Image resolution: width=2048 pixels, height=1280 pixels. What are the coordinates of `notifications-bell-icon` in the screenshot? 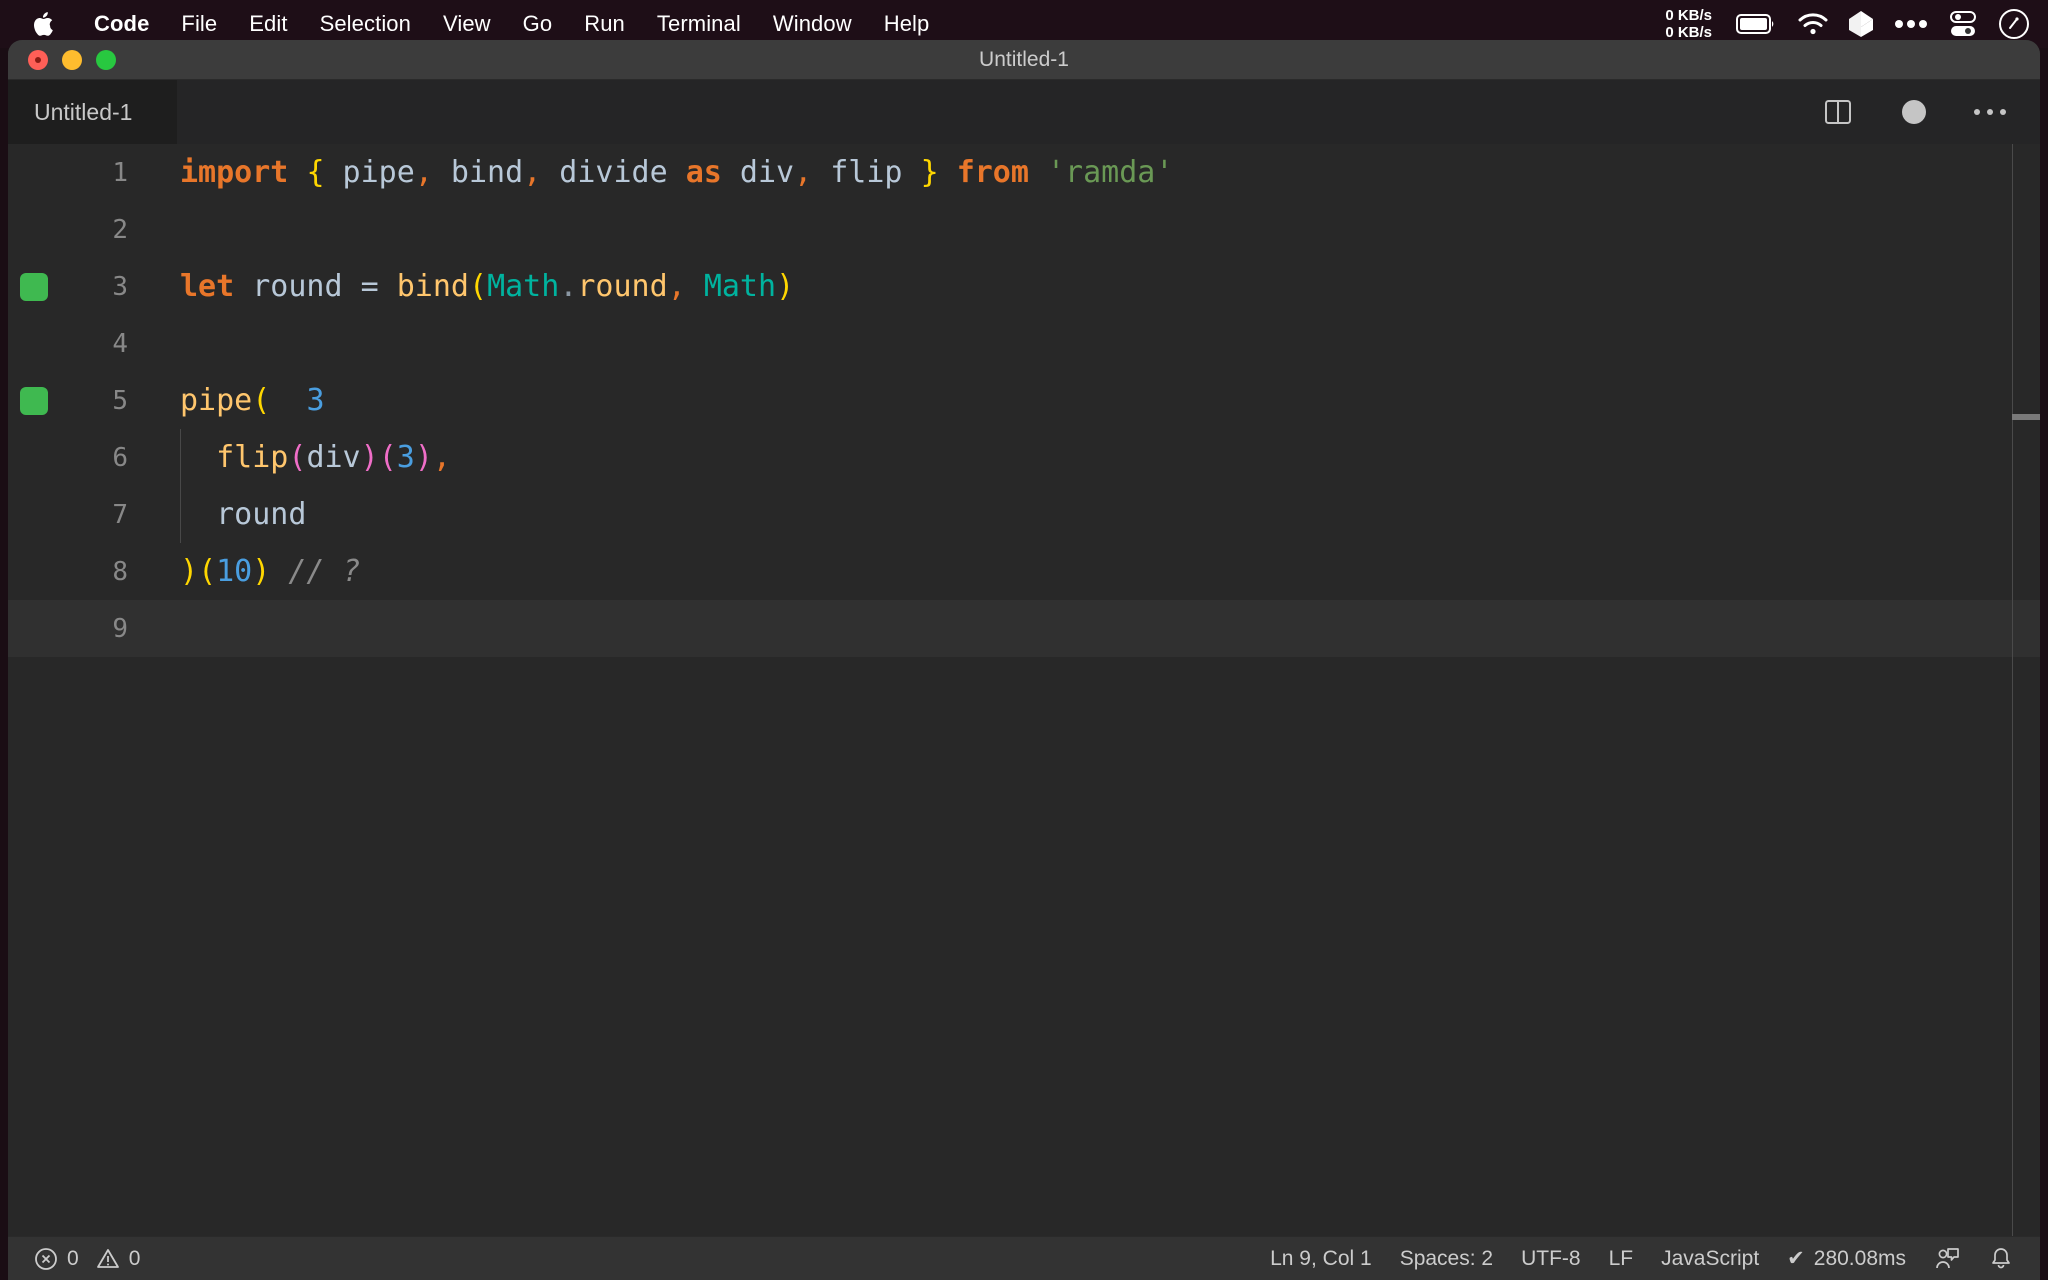 It's located at (1996, 1258).